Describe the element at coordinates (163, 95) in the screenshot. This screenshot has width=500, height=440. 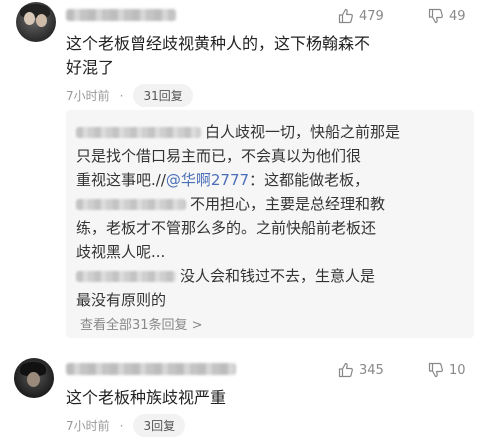
I see `reply-count-button: 31回复` at that location.